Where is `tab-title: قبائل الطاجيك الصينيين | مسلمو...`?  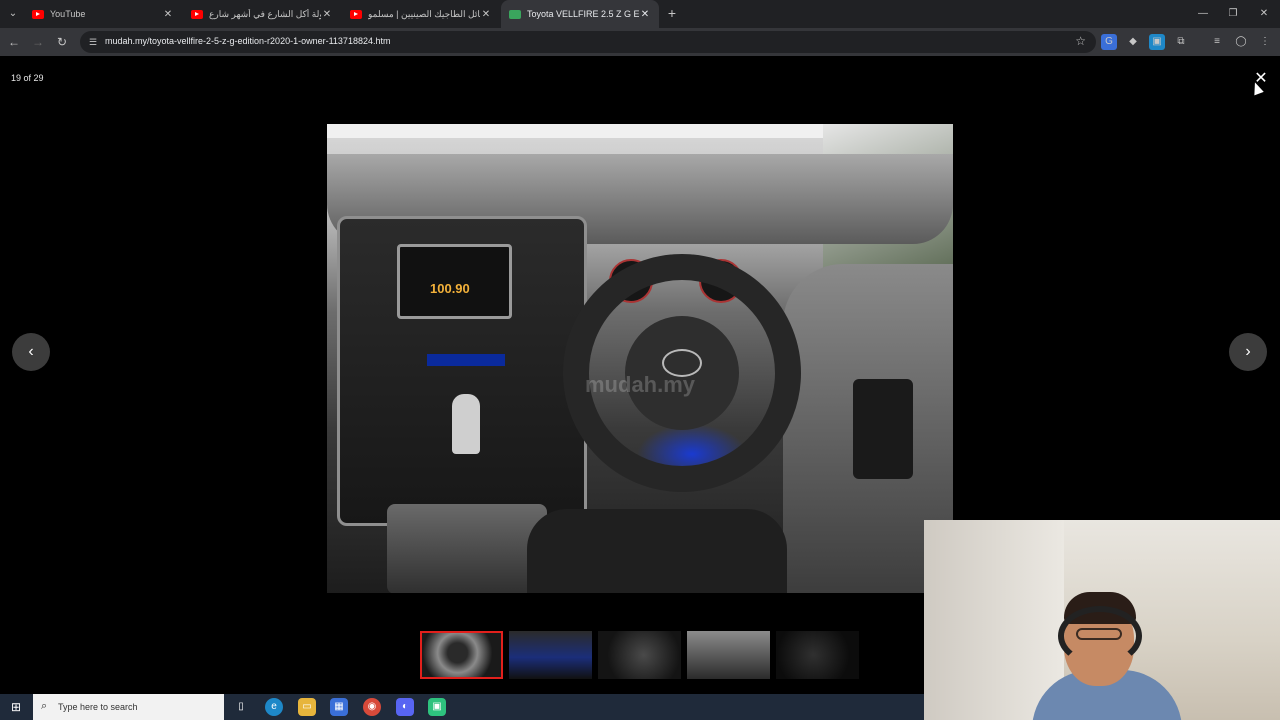
tab-title: قبائل الطاجيك الصينيين | مسلمو... is located at coordinates (424, 13).